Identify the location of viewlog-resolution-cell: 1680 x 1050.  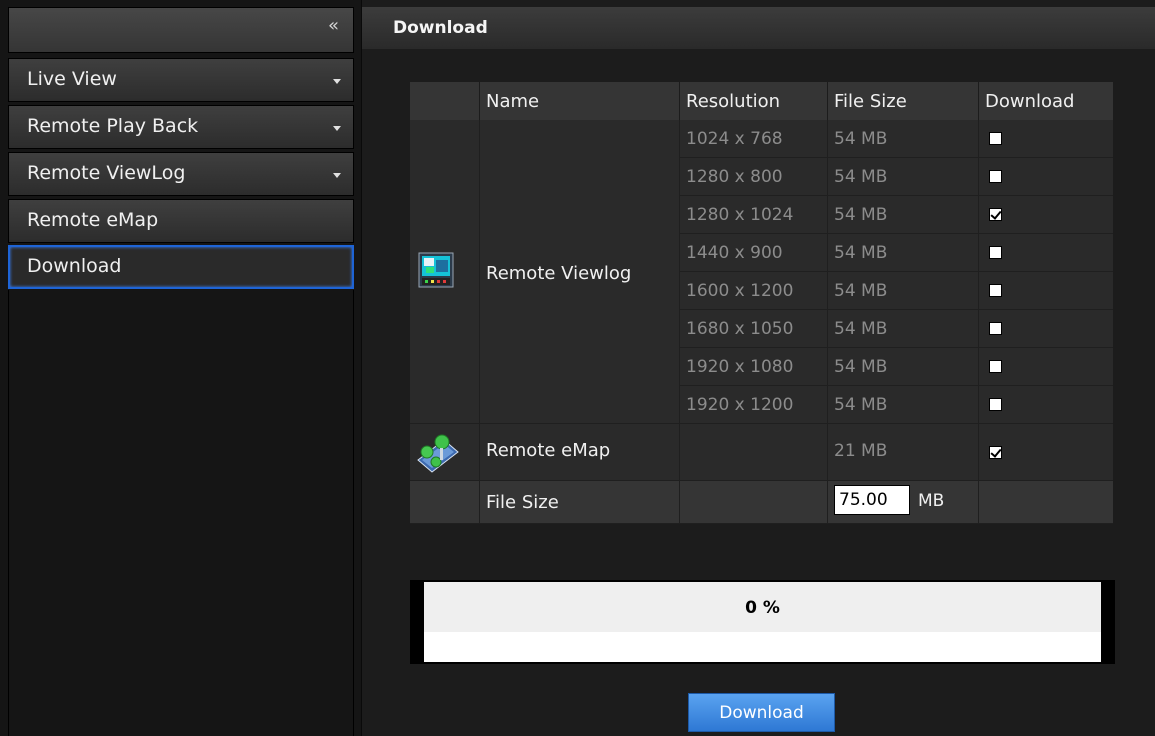
(754, 329).